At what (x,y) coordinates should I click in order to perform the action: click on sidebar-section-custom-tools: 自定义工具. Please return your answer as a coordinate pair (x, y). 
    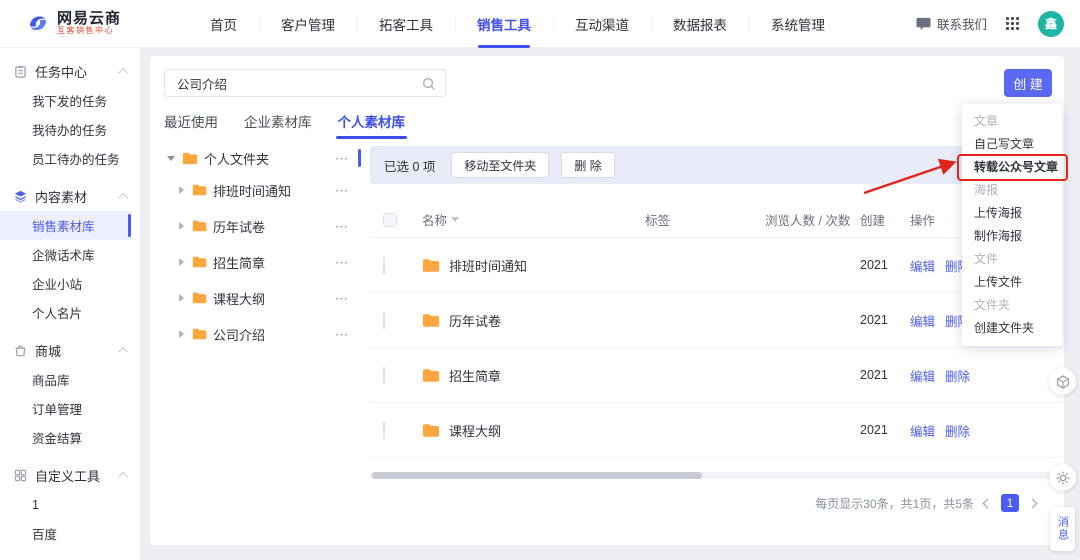
    Looking at the image, I should click on (70, 475).